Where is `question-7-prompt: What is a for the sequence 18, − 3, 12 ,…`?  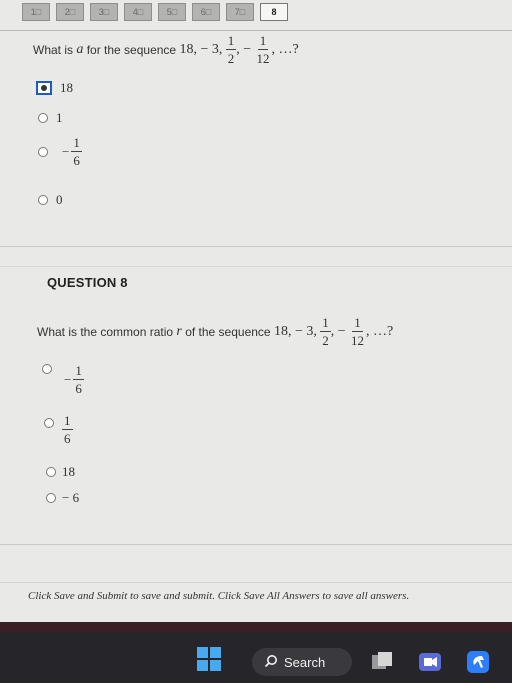 question-7-prompt: What is a for the sequence 18, − 3, 12 ,… is located at coordinates (166, 49).